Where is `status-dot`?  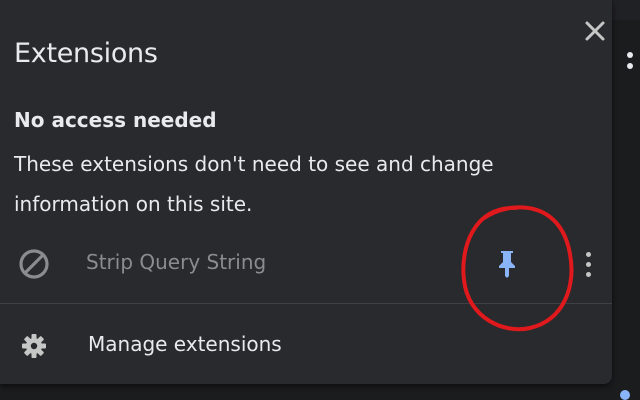
status-dot is located at coordinates (625, 395).